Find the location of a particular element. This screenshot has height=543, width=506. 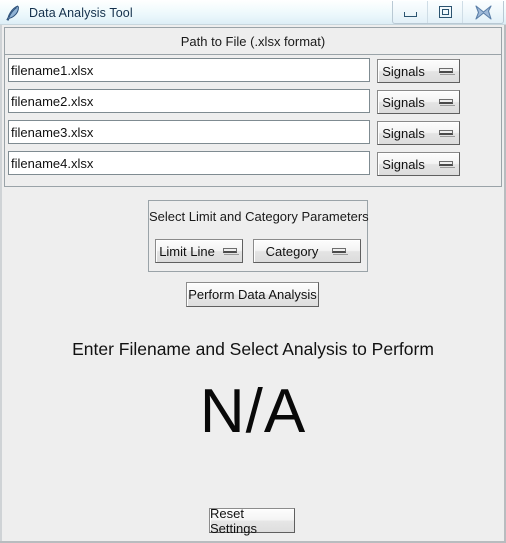

signals-dropdown-2-label: Signals is located at coordinates (403, 102).